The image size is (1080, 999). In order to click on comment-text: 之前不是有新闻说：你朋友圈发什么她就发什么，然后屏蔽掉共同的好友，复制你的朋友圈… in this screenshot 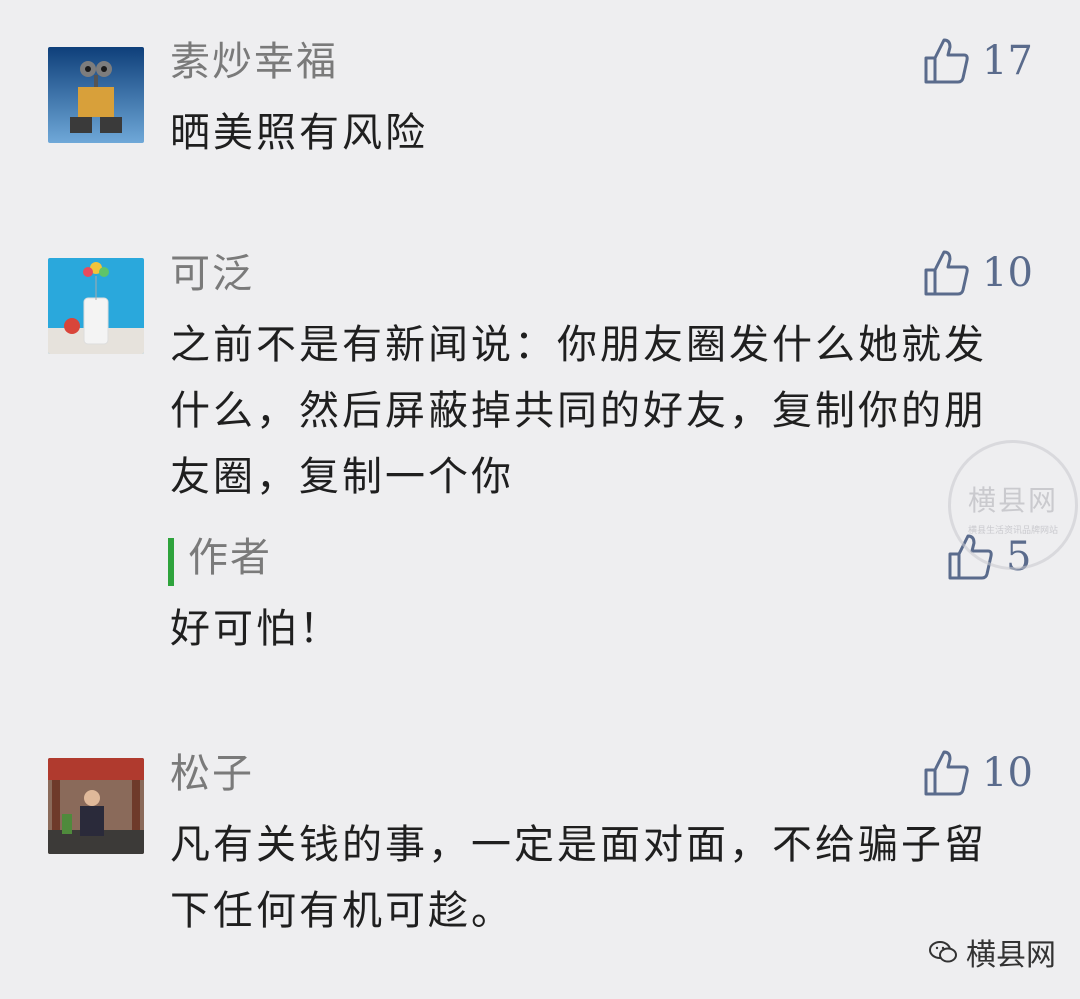, I will do `click(578, 411)`.